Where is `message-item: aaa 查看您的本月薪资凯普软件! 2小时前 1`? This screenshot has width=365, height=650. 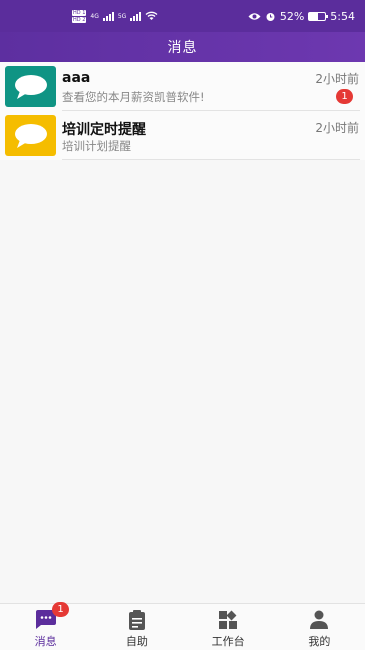 message-item: aaa 查看您的本月薪资凯普软件! 2小时前 1 is located at coordinates (182, 86).